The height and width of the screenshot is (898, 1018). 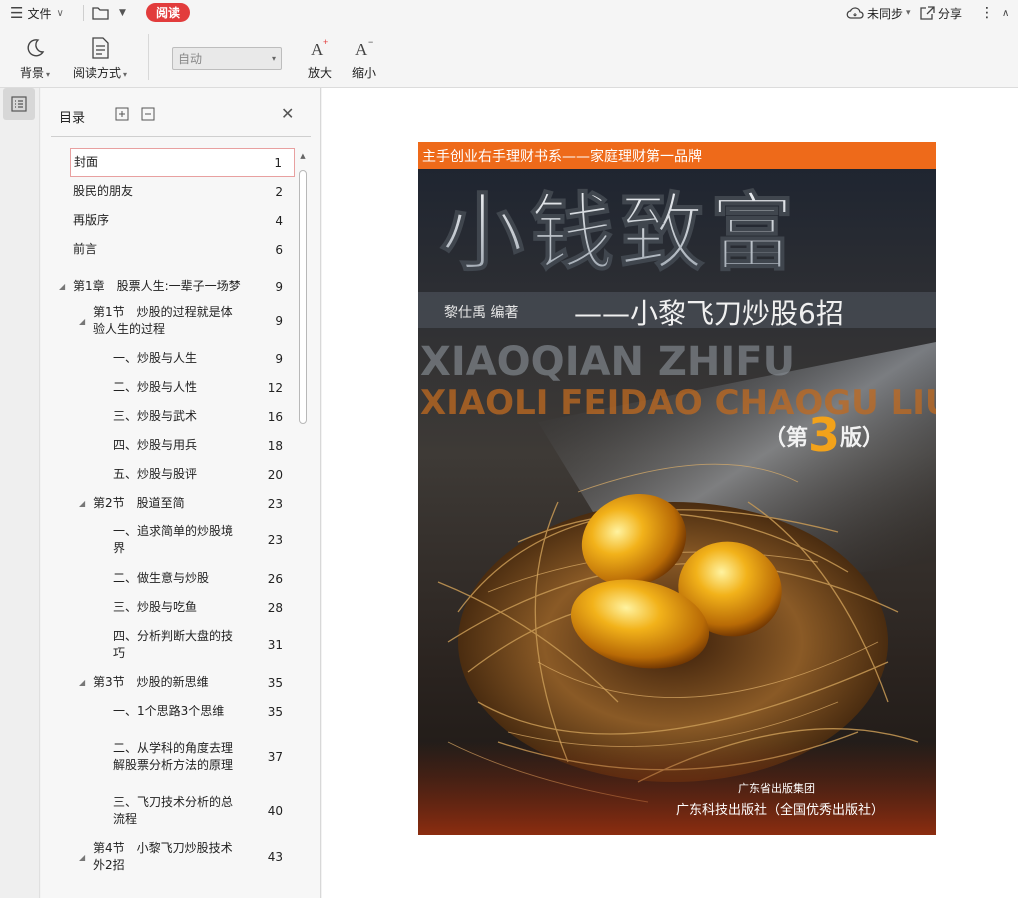 I want to click on toc-item-page: 31, so click(x=275, y=645).